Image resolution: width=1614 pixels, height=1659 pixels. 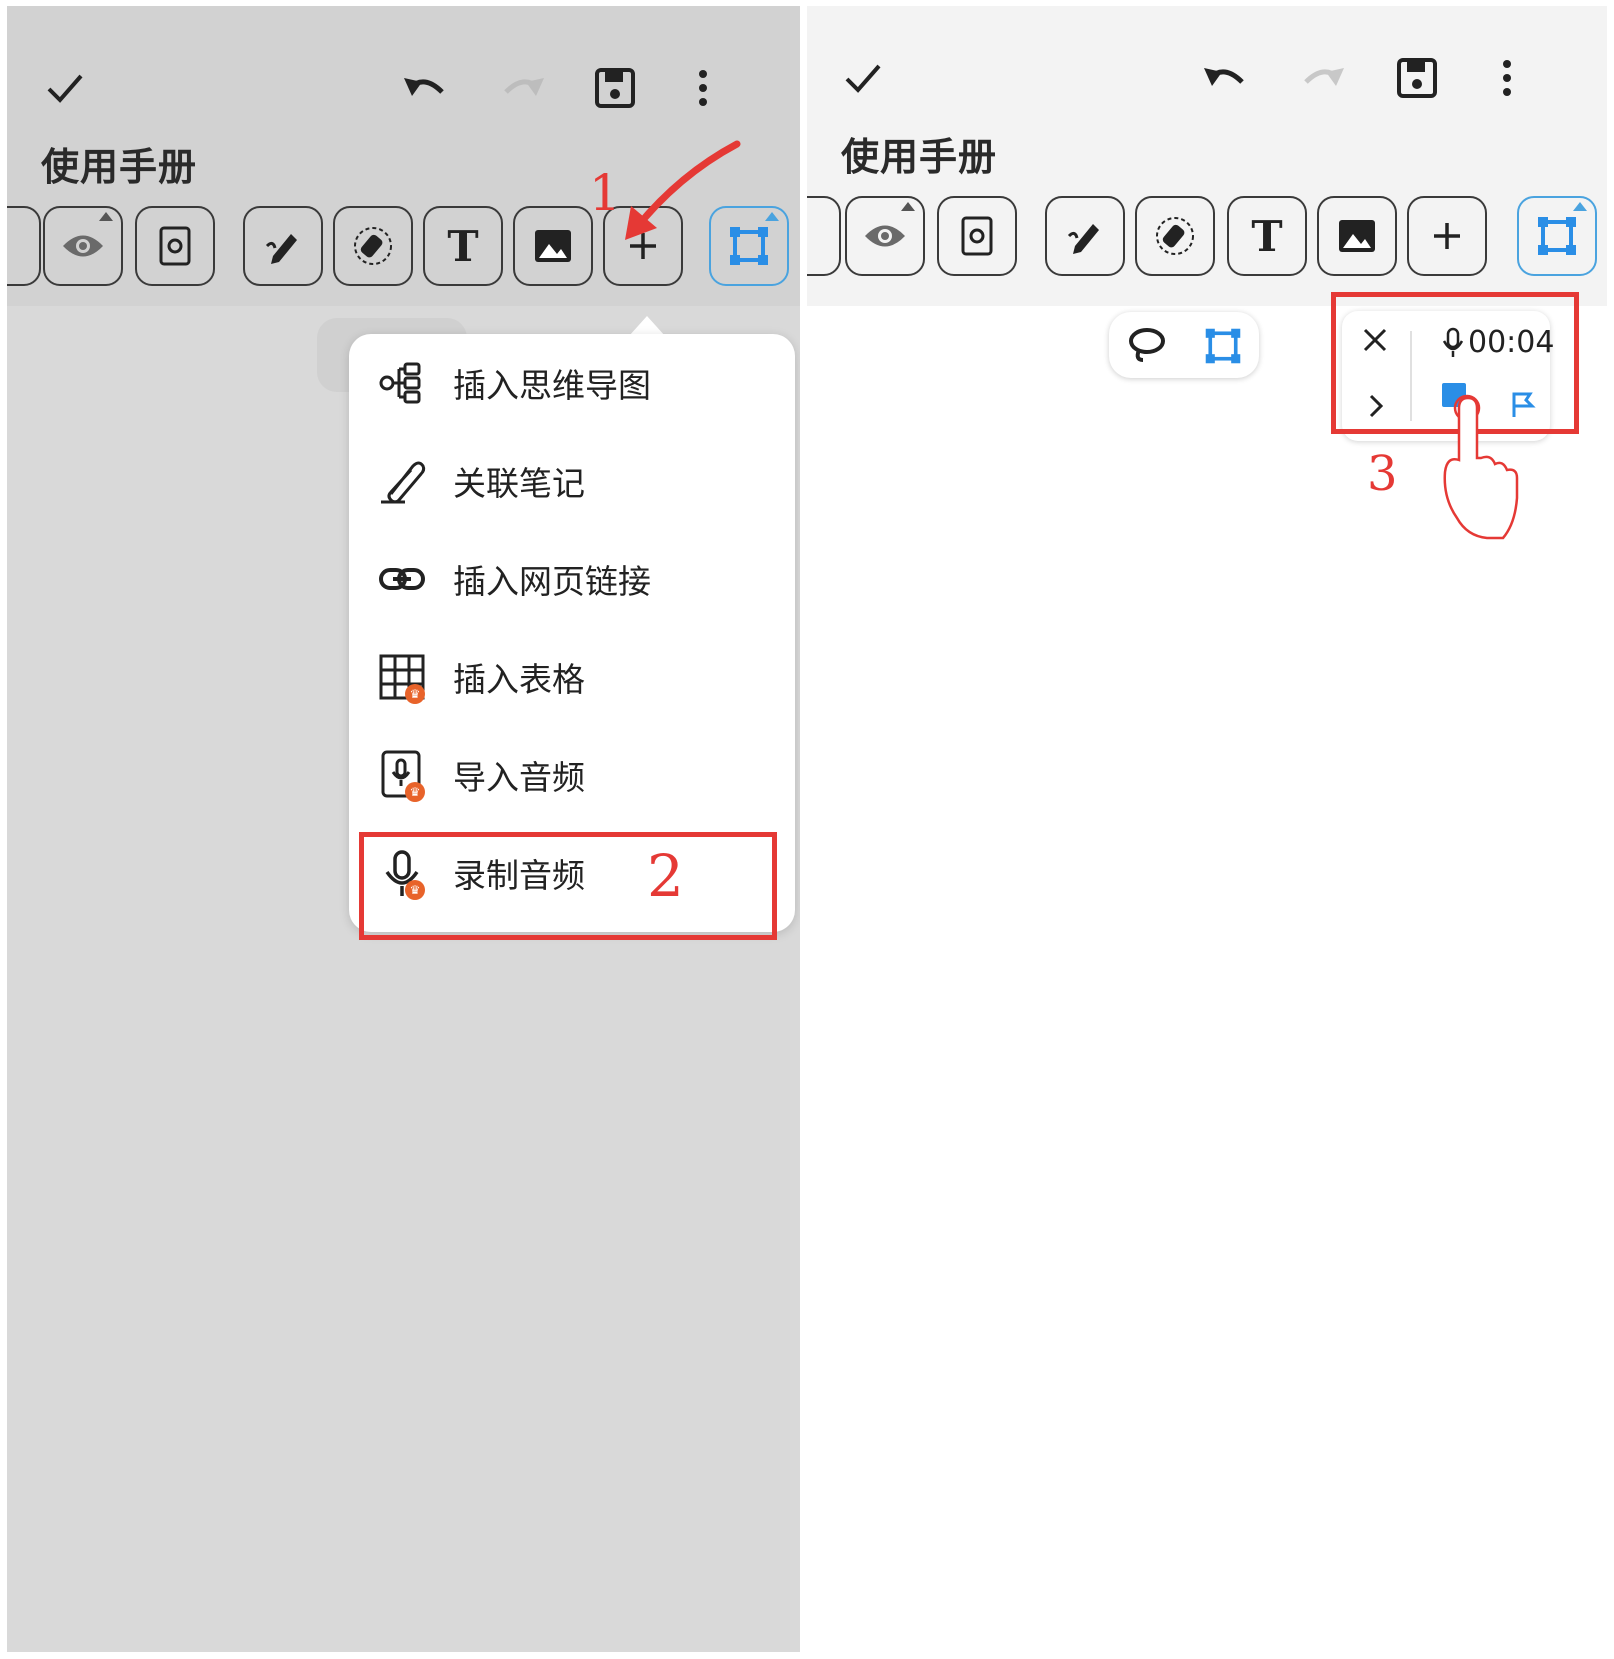 I want to click on tool-add, so click(x=1447, y=236).